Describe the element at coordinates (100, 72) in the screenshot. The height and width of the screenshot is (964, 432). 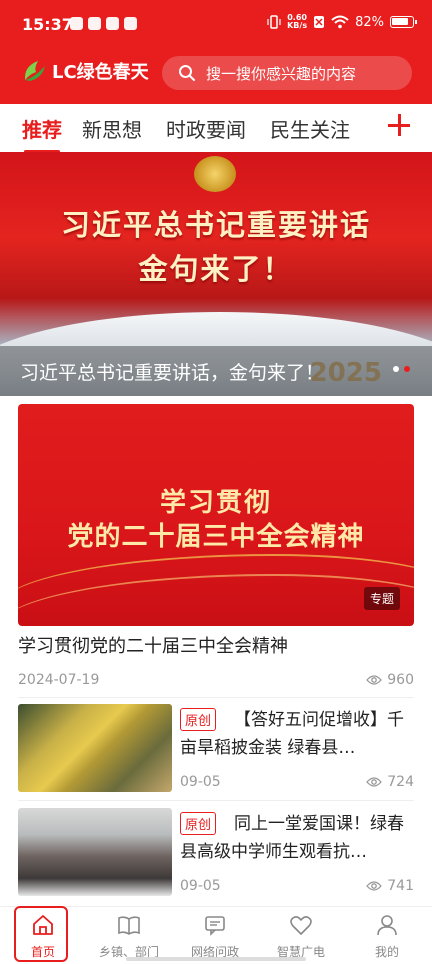
I see `logo-text: LC绿色春天` at that location.